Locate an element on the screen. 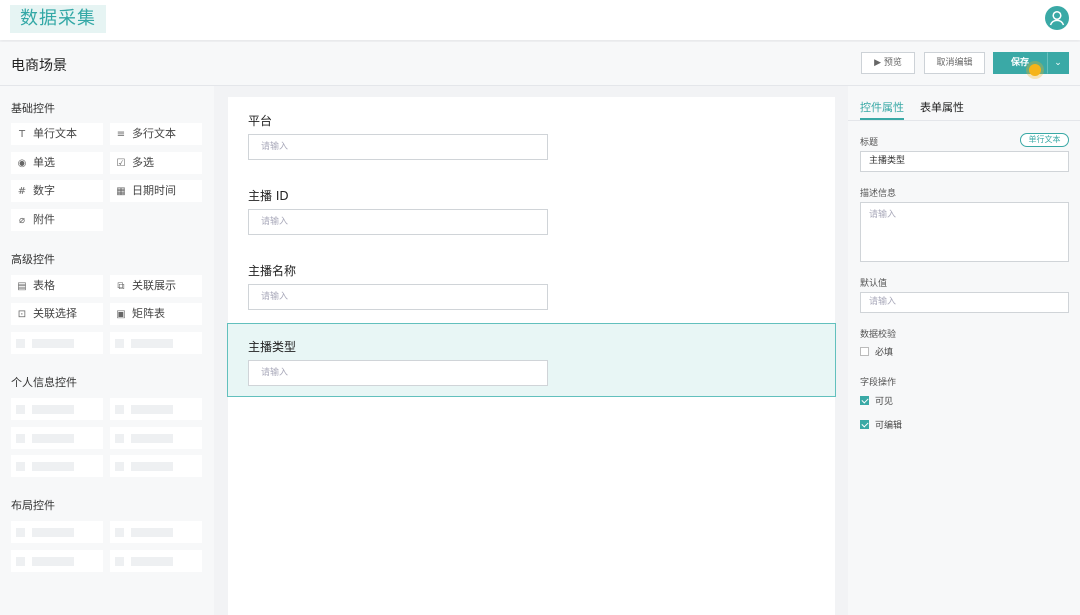 The height and width of the screenshot is (615, 1080). description-textarea: 请输入 is located at coordinates (964, 232).